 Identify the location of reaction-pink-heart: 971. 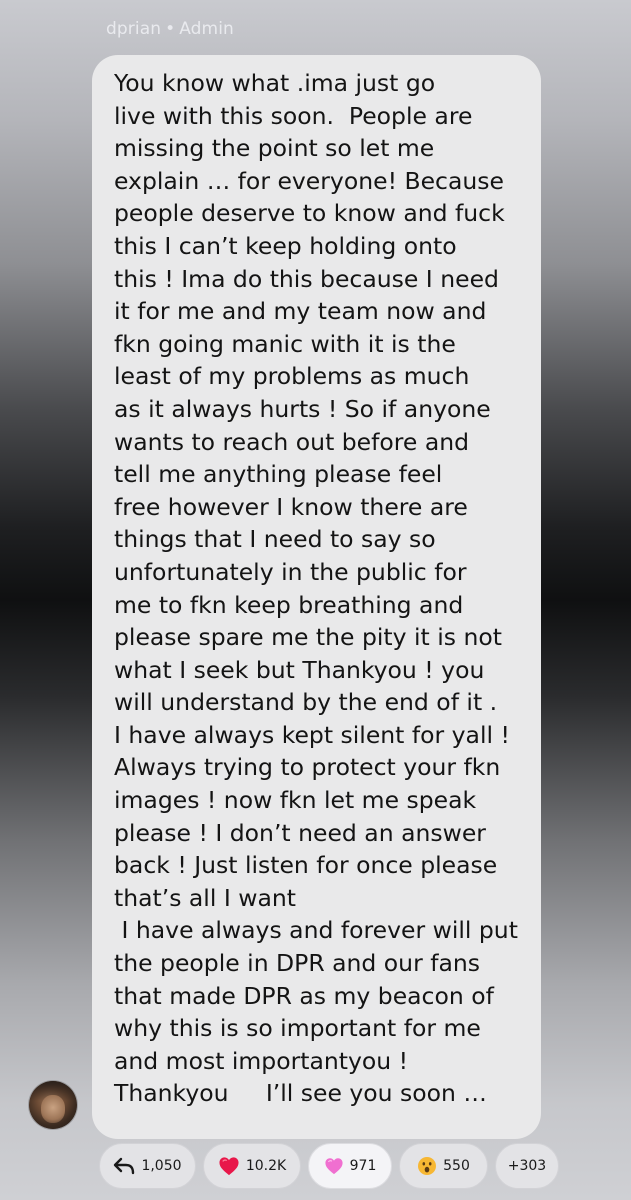
(350, 1166).